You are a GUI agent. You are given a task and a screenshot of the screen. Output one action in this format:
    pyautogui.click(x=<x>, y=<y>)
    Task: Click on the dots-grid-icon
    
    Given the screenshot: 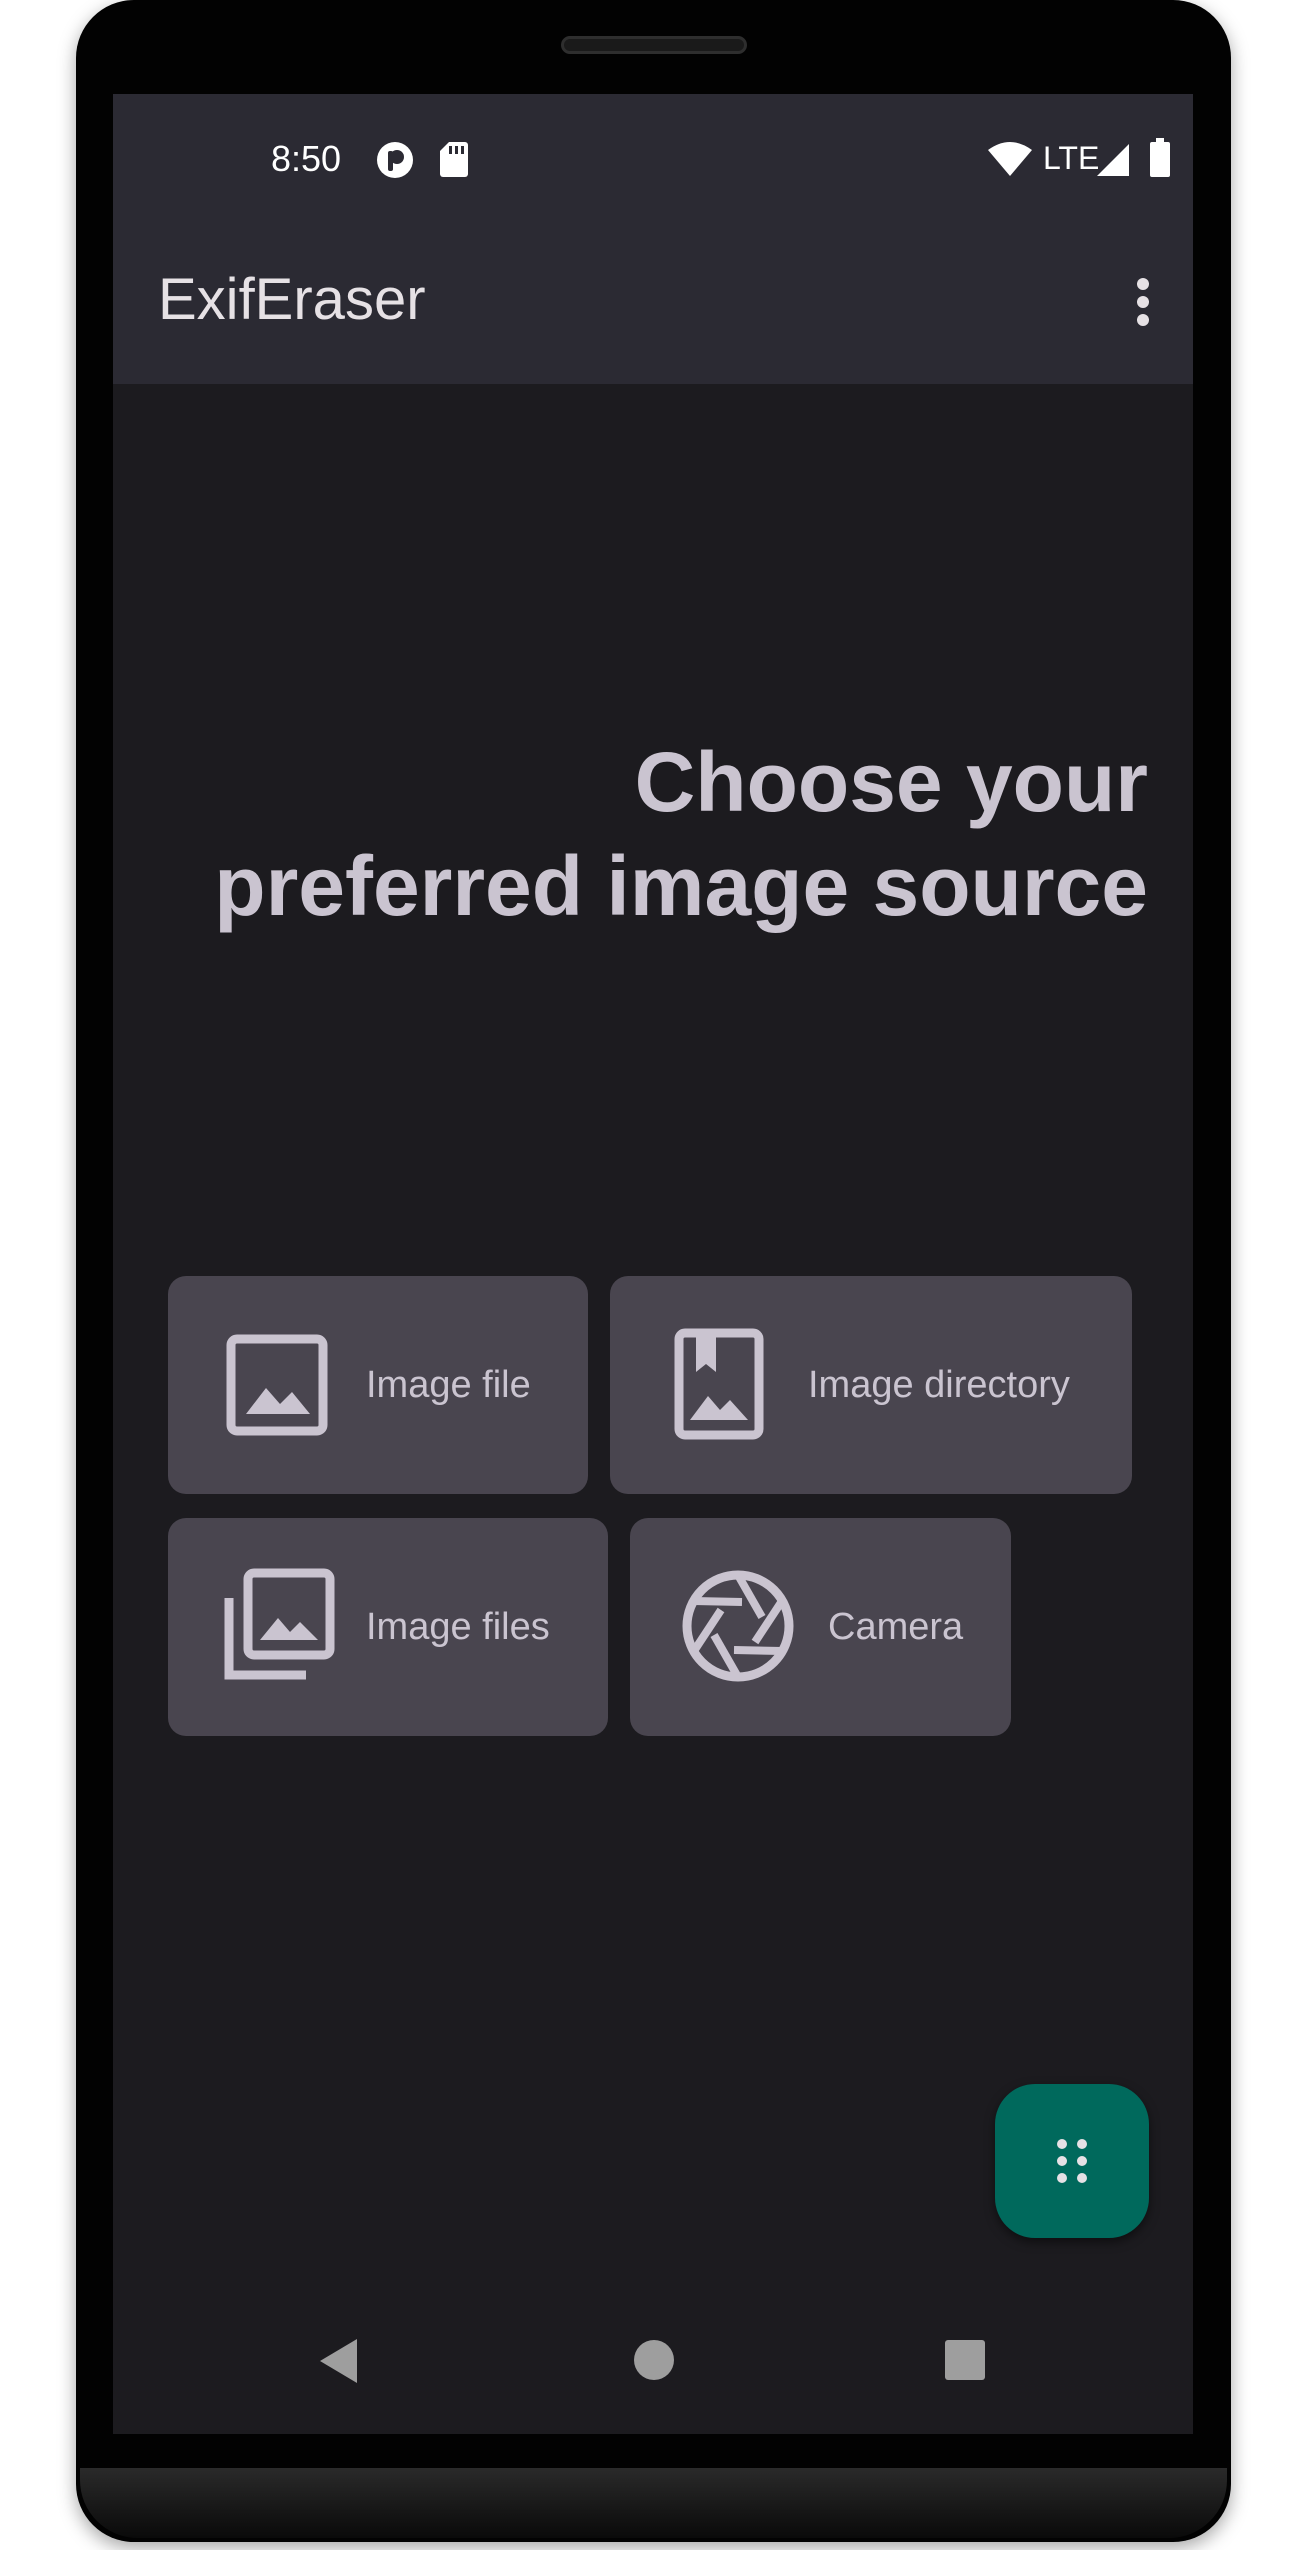 What is the action you would take?
    pyautogui.click(x=1072, y=2161)
    